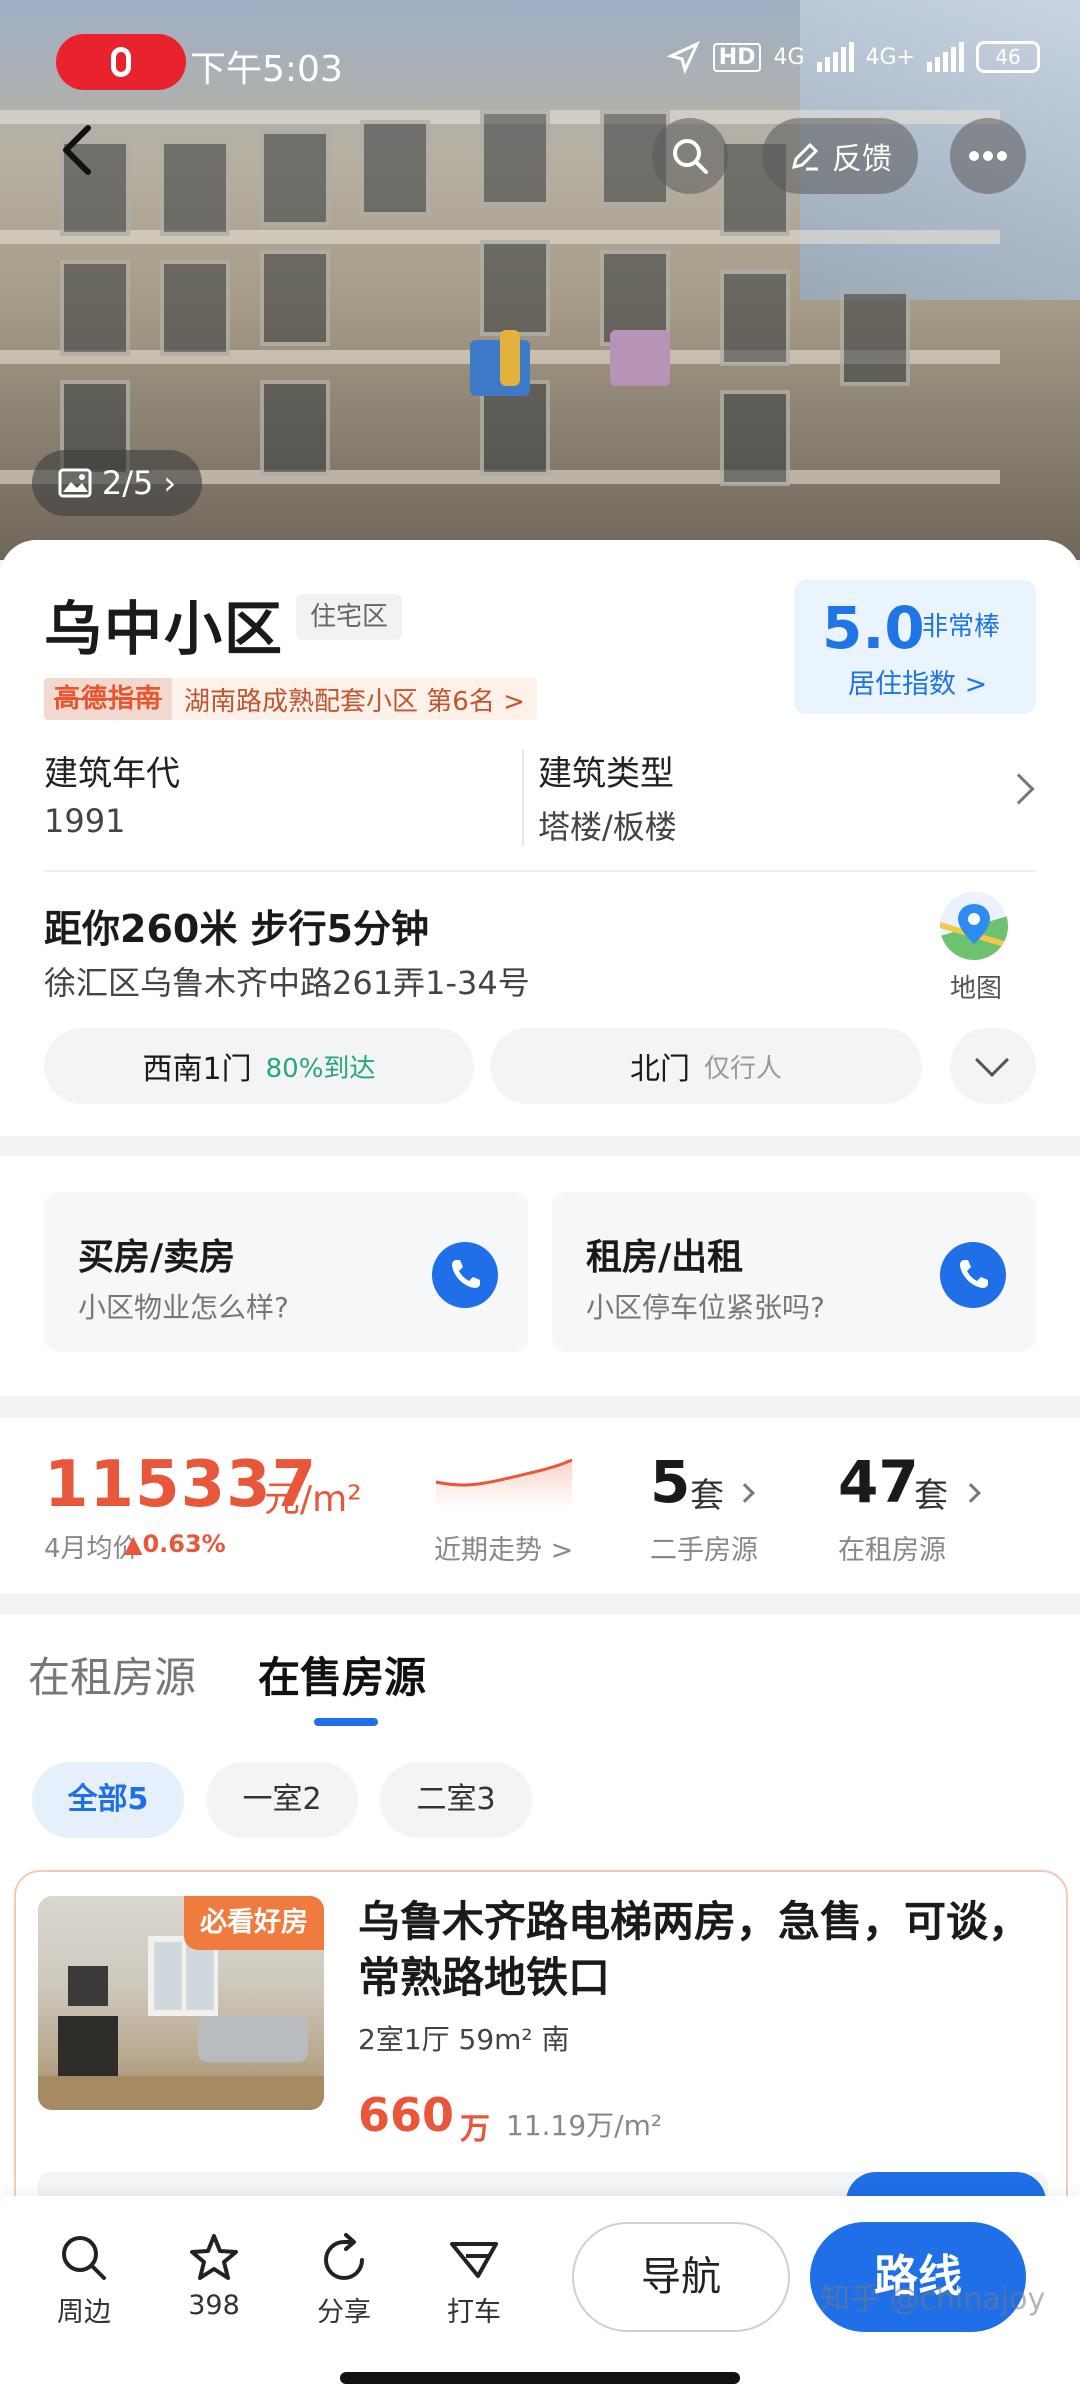  What do you see at coordinates (344, 2312) in the screenshot?
I see `share-label: 分享` at bounding box center [344, 2312].